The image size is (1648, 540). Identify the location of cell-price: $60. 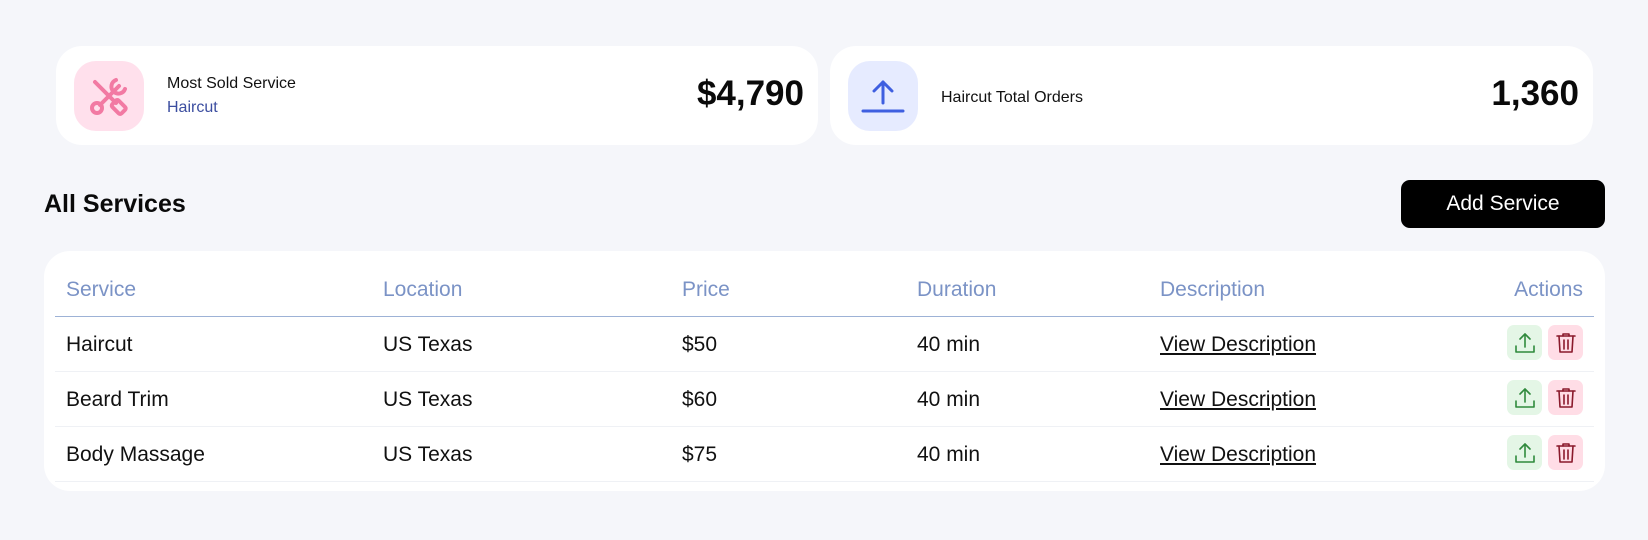
(700, 399).